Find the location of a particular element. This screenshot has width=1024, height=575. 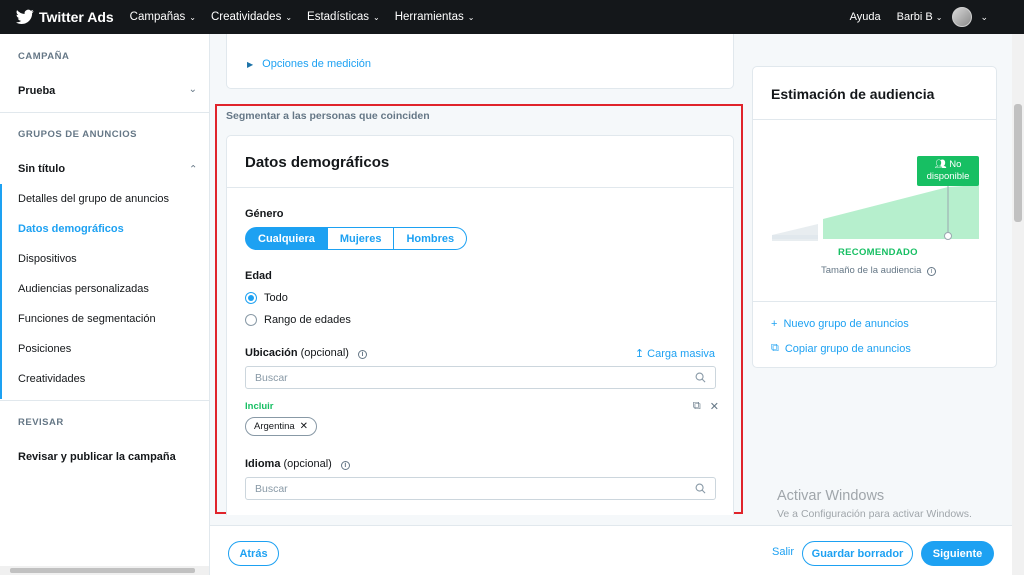

status-badge: 👥︎ No disponible is located at coordinates (948, 171).